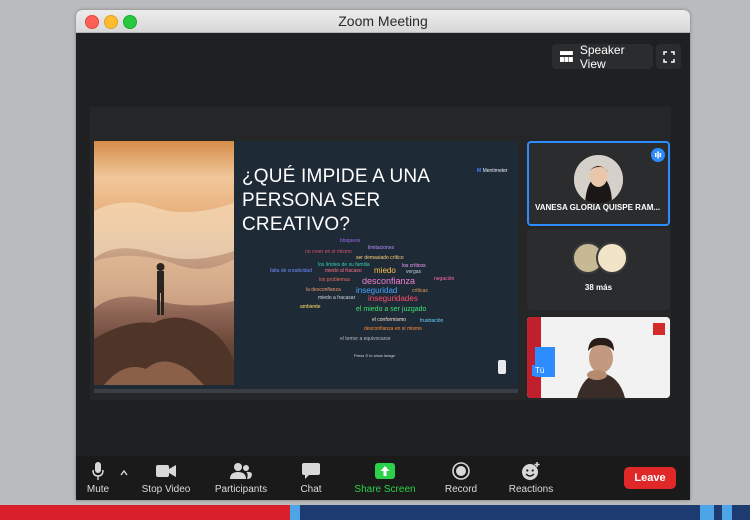 The image size is (750, 520). I want to click on more-participants-label: 38 más, so click(598, 287).